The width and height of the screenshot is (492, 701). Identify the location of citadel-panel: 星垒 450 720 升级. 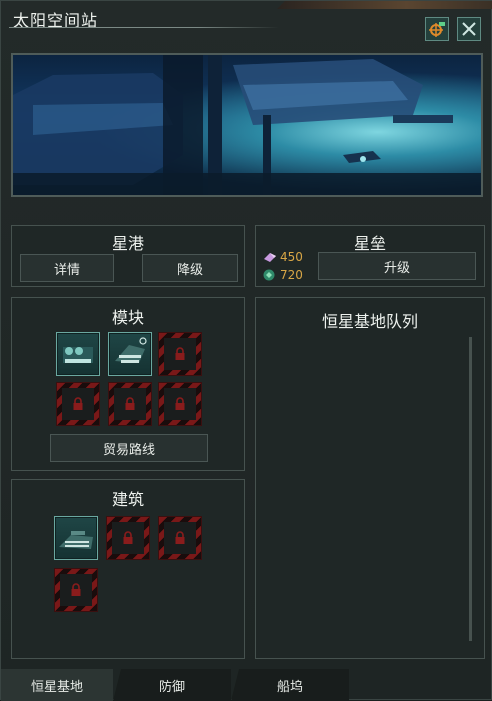
(370, 256).